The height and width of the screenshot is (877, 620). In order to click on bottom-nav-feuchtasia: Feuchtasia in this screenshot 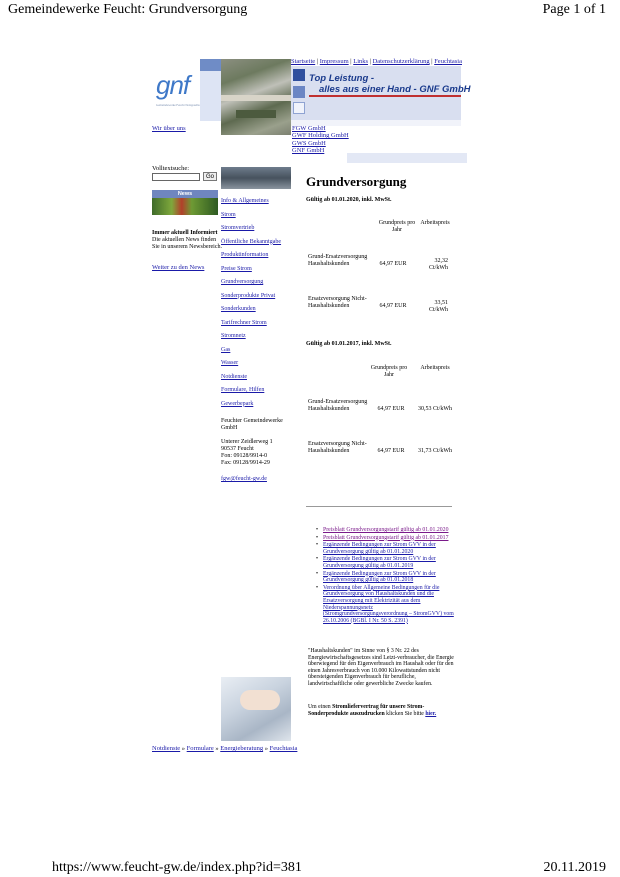, I will do `click(284, 748)`.